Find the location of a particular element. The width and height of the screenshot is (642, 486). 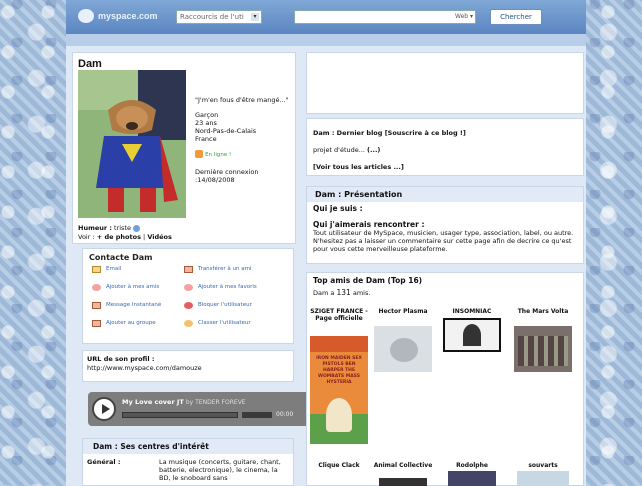

interests-title: Dam : Ses centres d'intérêt is located at coordinates (188, 446).